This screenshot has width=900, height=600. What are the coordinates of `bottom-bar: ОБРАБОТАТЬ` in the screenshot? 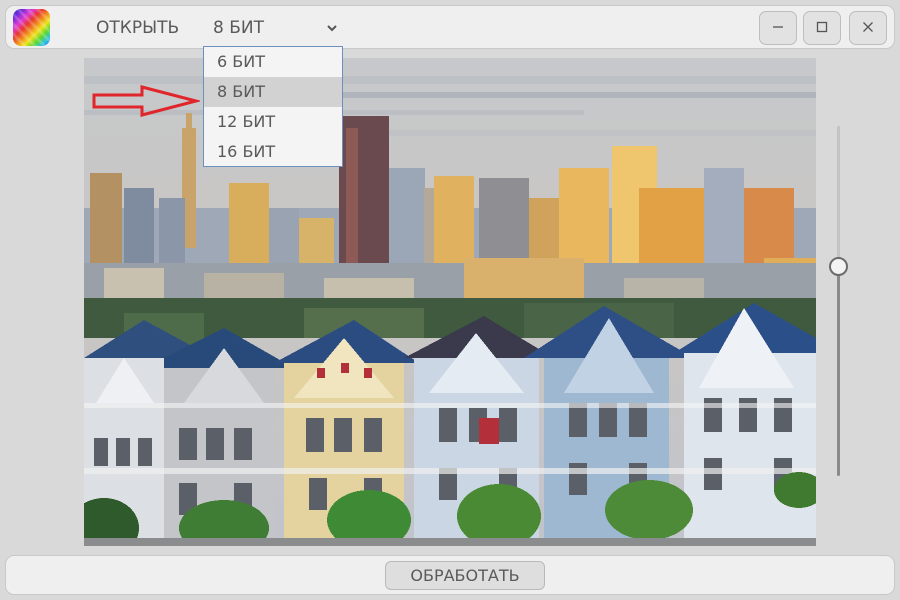 It's located at (450, 575).